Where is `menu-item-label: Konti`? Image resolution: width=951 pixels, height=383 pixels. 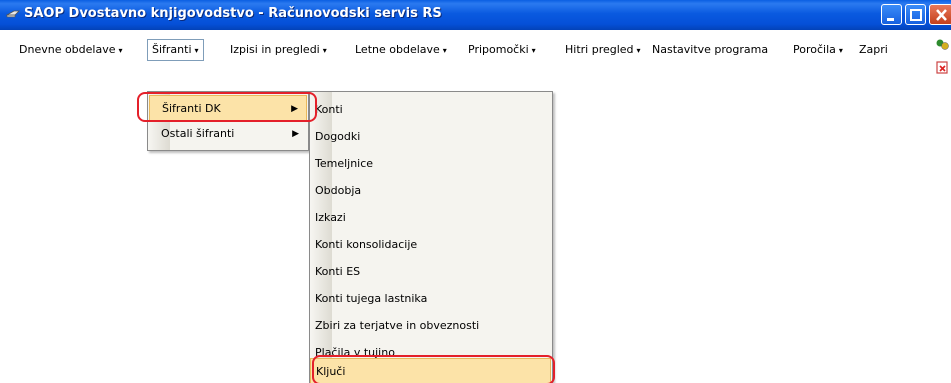
menu-item-label: Konti is located at coordinates (329, 109).